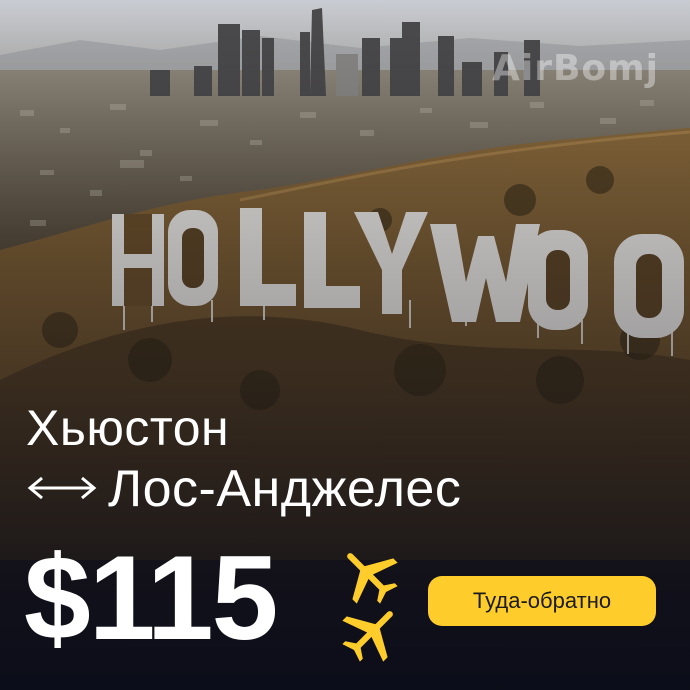  I want to click on ticket-price: $115, so click(151, 598).